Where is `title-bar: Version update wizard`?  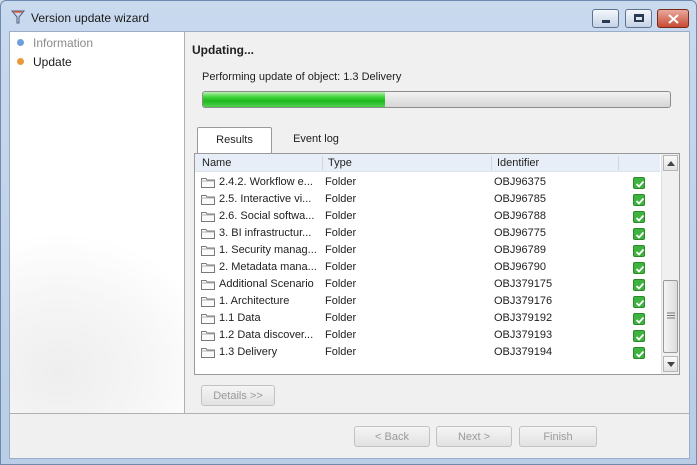
title-bar: Version update wizard is located at coordinates (348, 16).